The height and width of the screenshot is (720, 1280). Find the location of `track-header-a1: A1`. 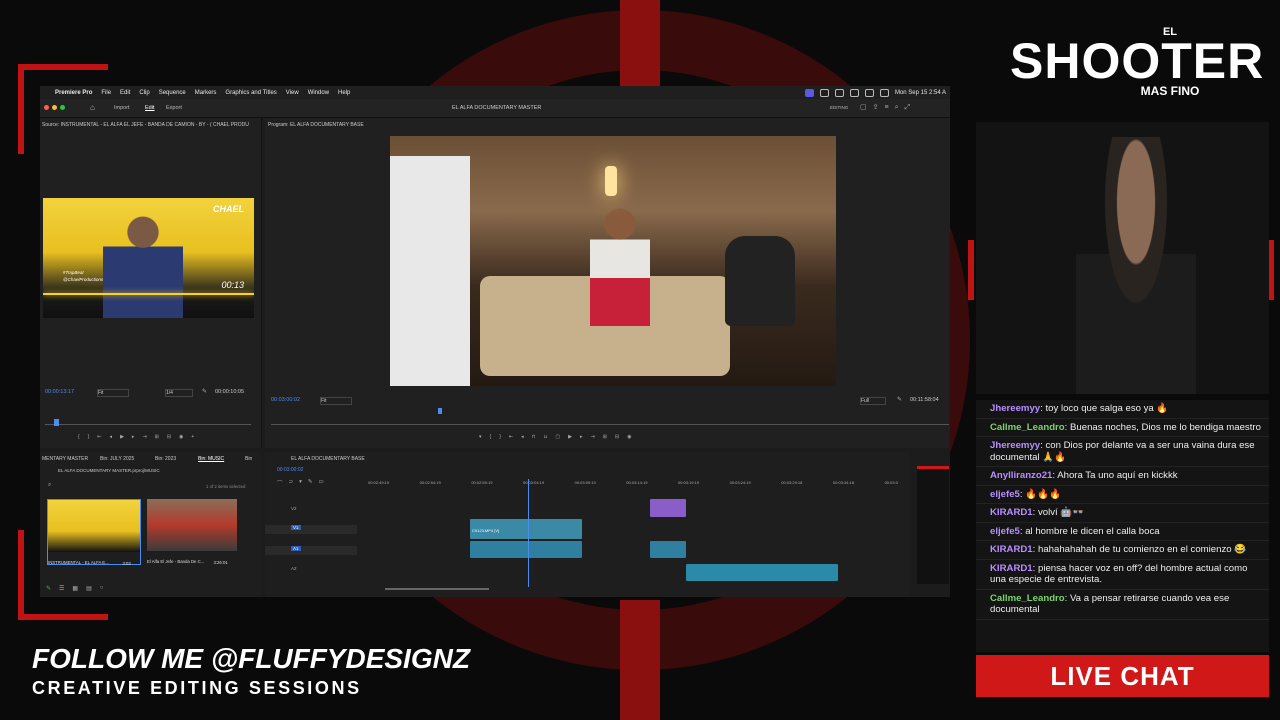

track-header-a1: A1 is located at coordinates (311, 550).